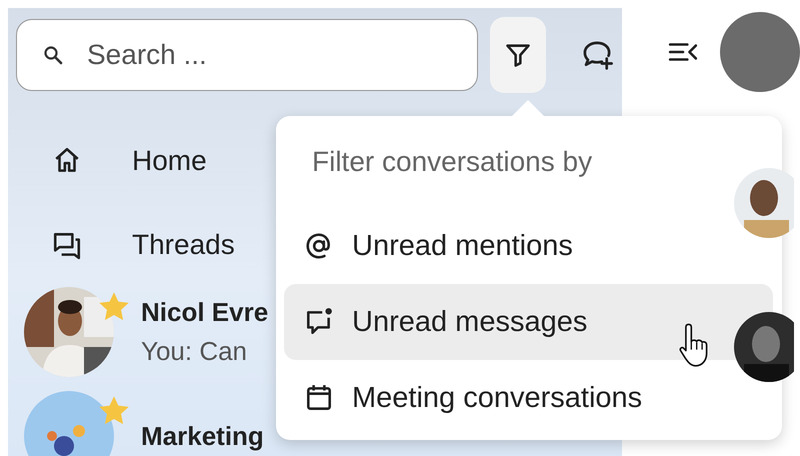 The height and width of the screenshot is (456, 800). What do you see at coordinates (528, 398) in the screenshot?
I see `menu-item: Meeting conversations` at bounding box center [528, 398].